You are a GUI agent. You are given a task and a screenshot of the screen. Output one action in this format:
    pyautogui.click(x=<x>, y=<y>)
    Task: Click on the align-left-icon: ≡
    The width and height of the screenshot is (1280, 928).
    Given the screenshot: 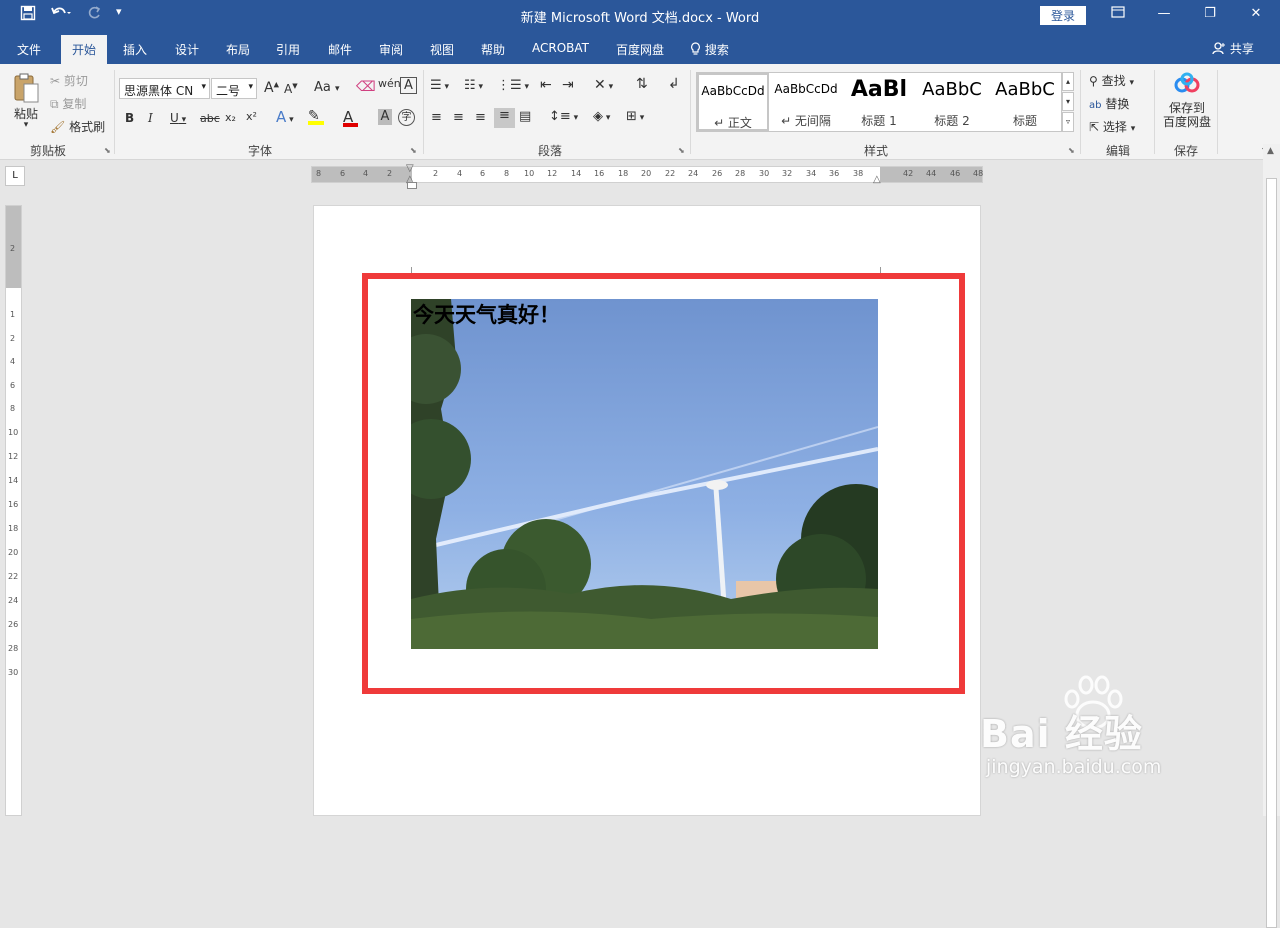 What is the action you would take?
    pyautogui.click(x=436, y=117)
    